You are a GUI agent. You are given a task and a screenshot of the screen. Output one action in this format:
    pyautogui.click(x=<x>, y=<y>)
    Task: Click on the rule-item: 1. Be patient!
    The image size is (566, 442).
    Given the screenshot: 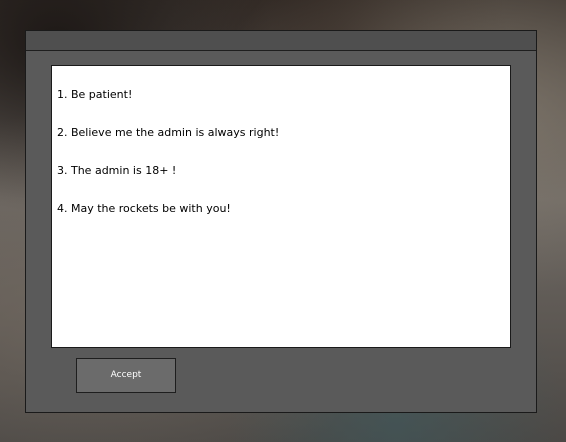 What is the action you would take?
    pyautogui.click(x=95, y=94)
    